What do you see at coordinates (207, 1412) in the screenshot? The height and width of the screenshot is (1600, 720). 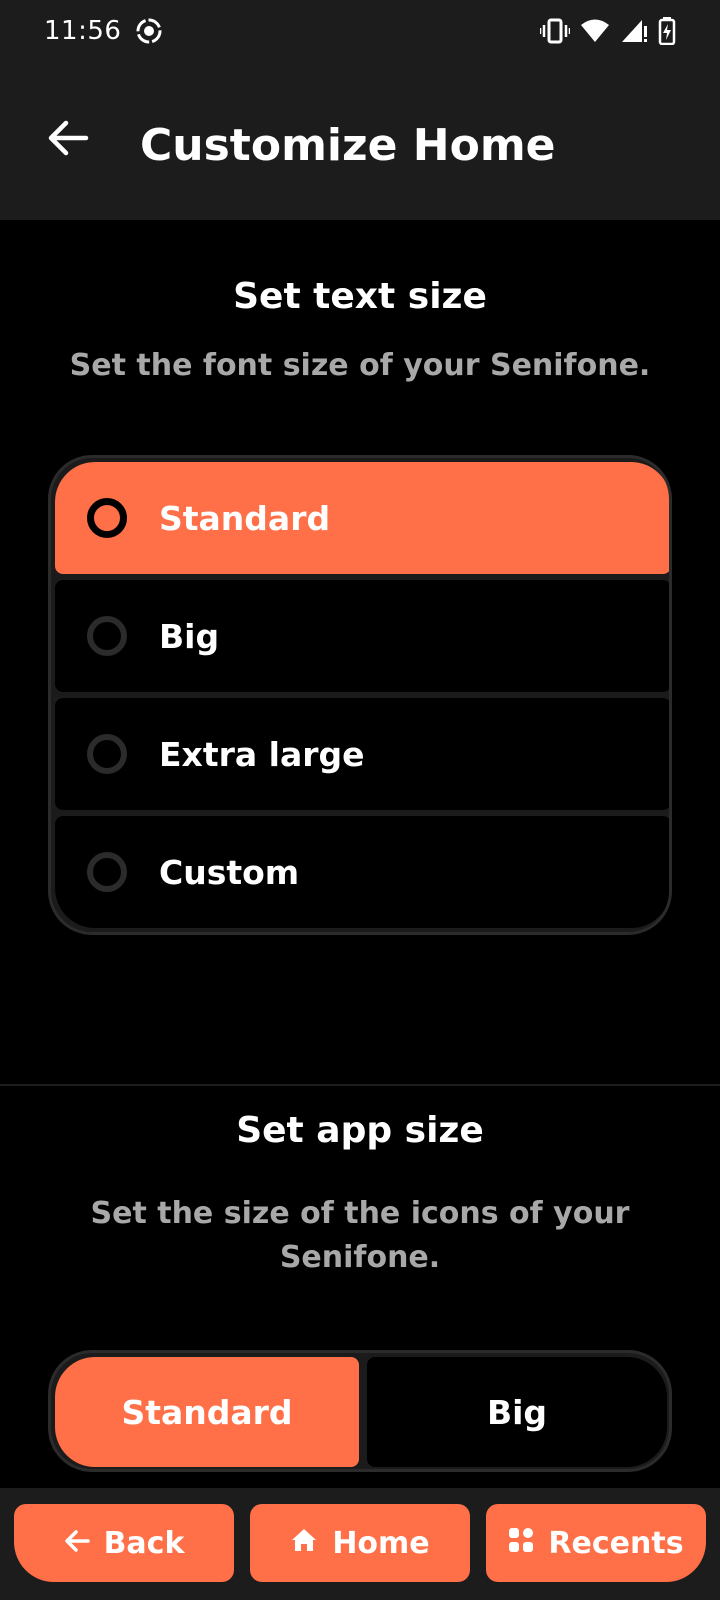 I see `app-size-option-standard: Standard` at bounding box center [207, 1412].